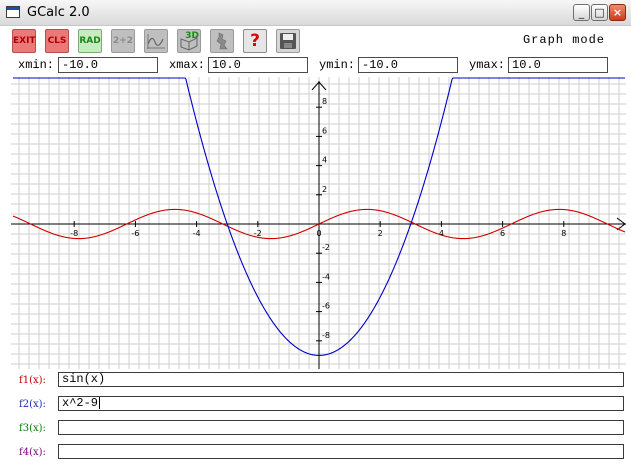 Image resolution: width=631 pixels, height=472 pixels. Describe the element at coordinates (80, 403) in the screenshot. I see `f2-value: x^2-9` at that location.